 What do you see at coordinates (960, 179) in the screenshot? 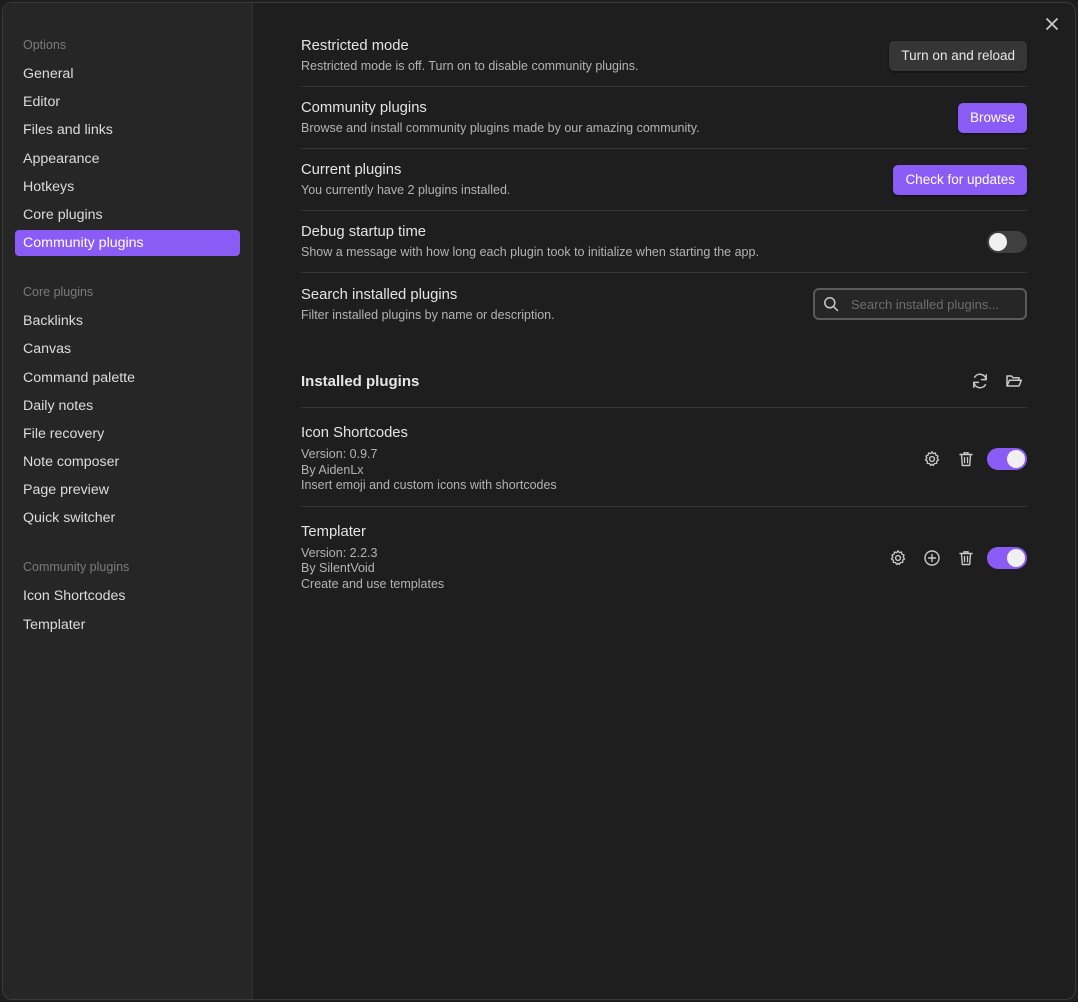
I see `check-for-updates-button: Check for updates` at bounding box center [960, 179].